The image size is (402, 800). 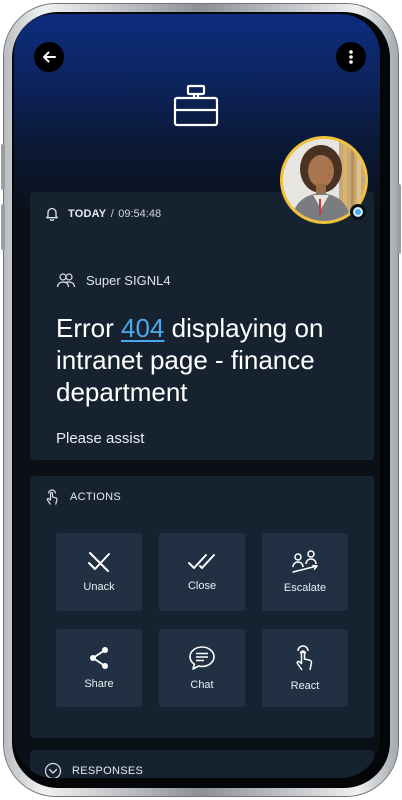 I want to click on react-hand-icon, so click(x=305, y=658).